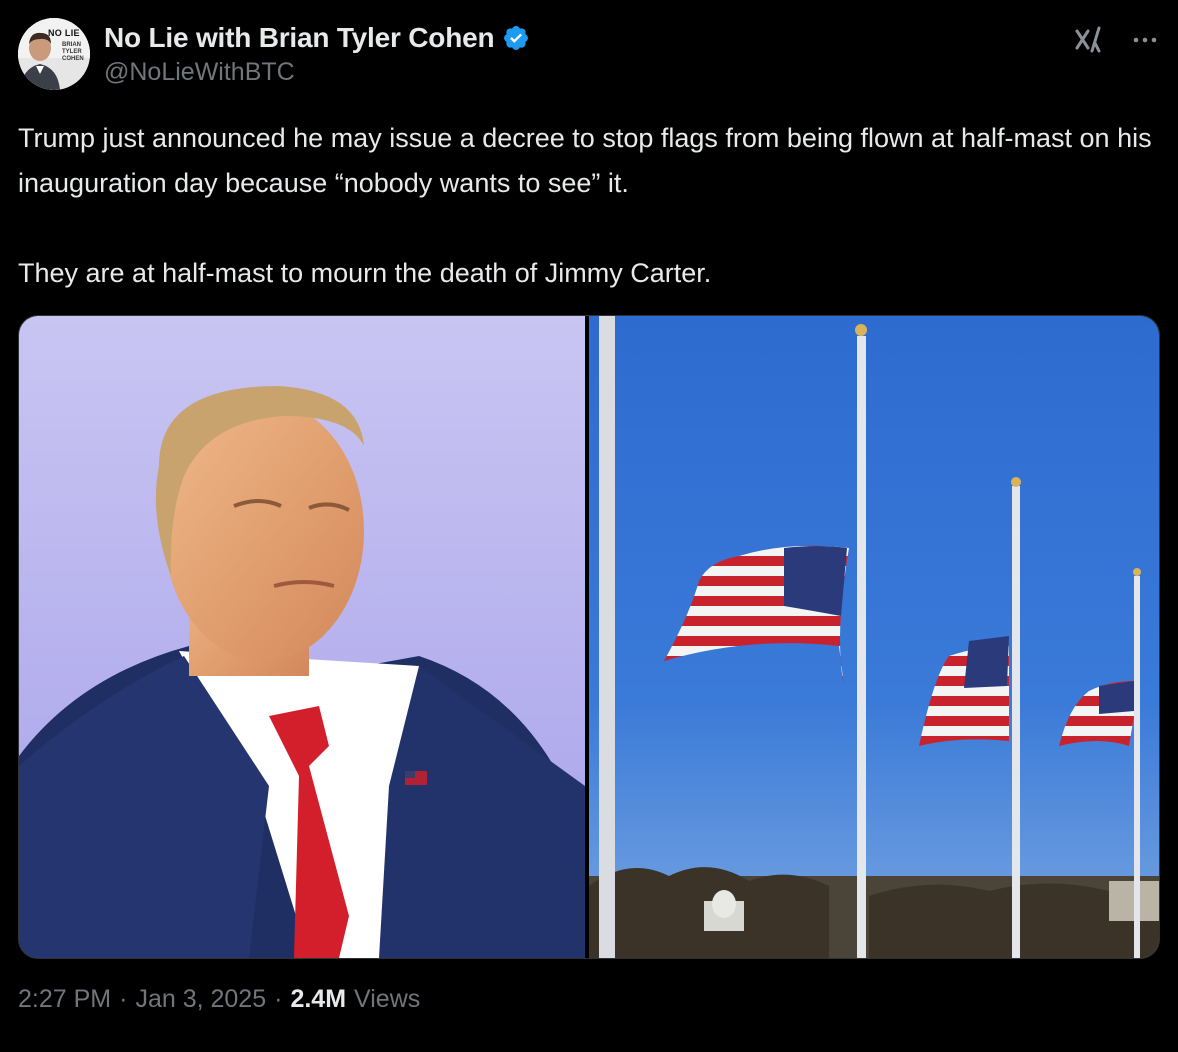  Describe the element at coordinates (64, 33) in the screenshot. I see `avatar-badge-text: NO LIE` at that location.